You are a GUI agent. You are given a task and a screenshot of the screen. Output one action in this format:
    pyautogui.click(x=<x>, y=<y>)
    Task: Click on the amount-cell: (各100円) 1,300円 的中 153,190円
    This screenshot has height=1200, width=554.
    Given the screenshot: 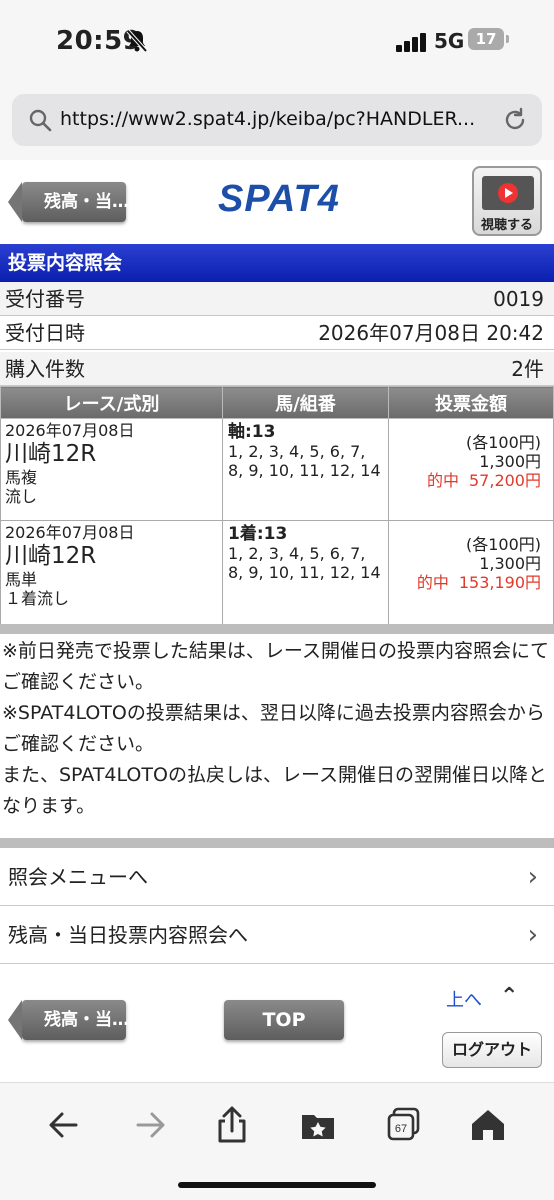 What is the action you would take?
    pyautogui.click(x=471, y=572)
    